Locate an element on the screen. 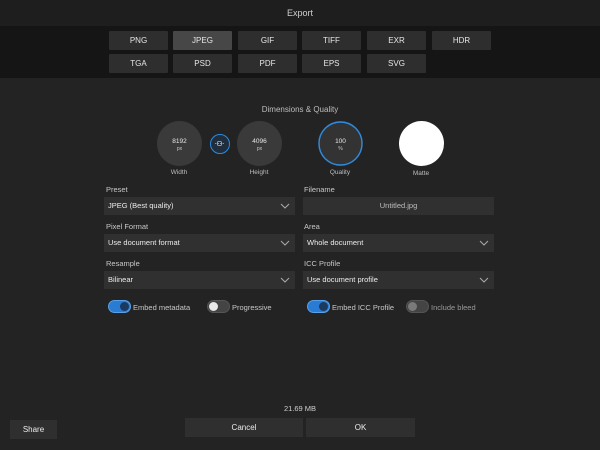  area-select: Whole document is located at coordinates (398, 243).